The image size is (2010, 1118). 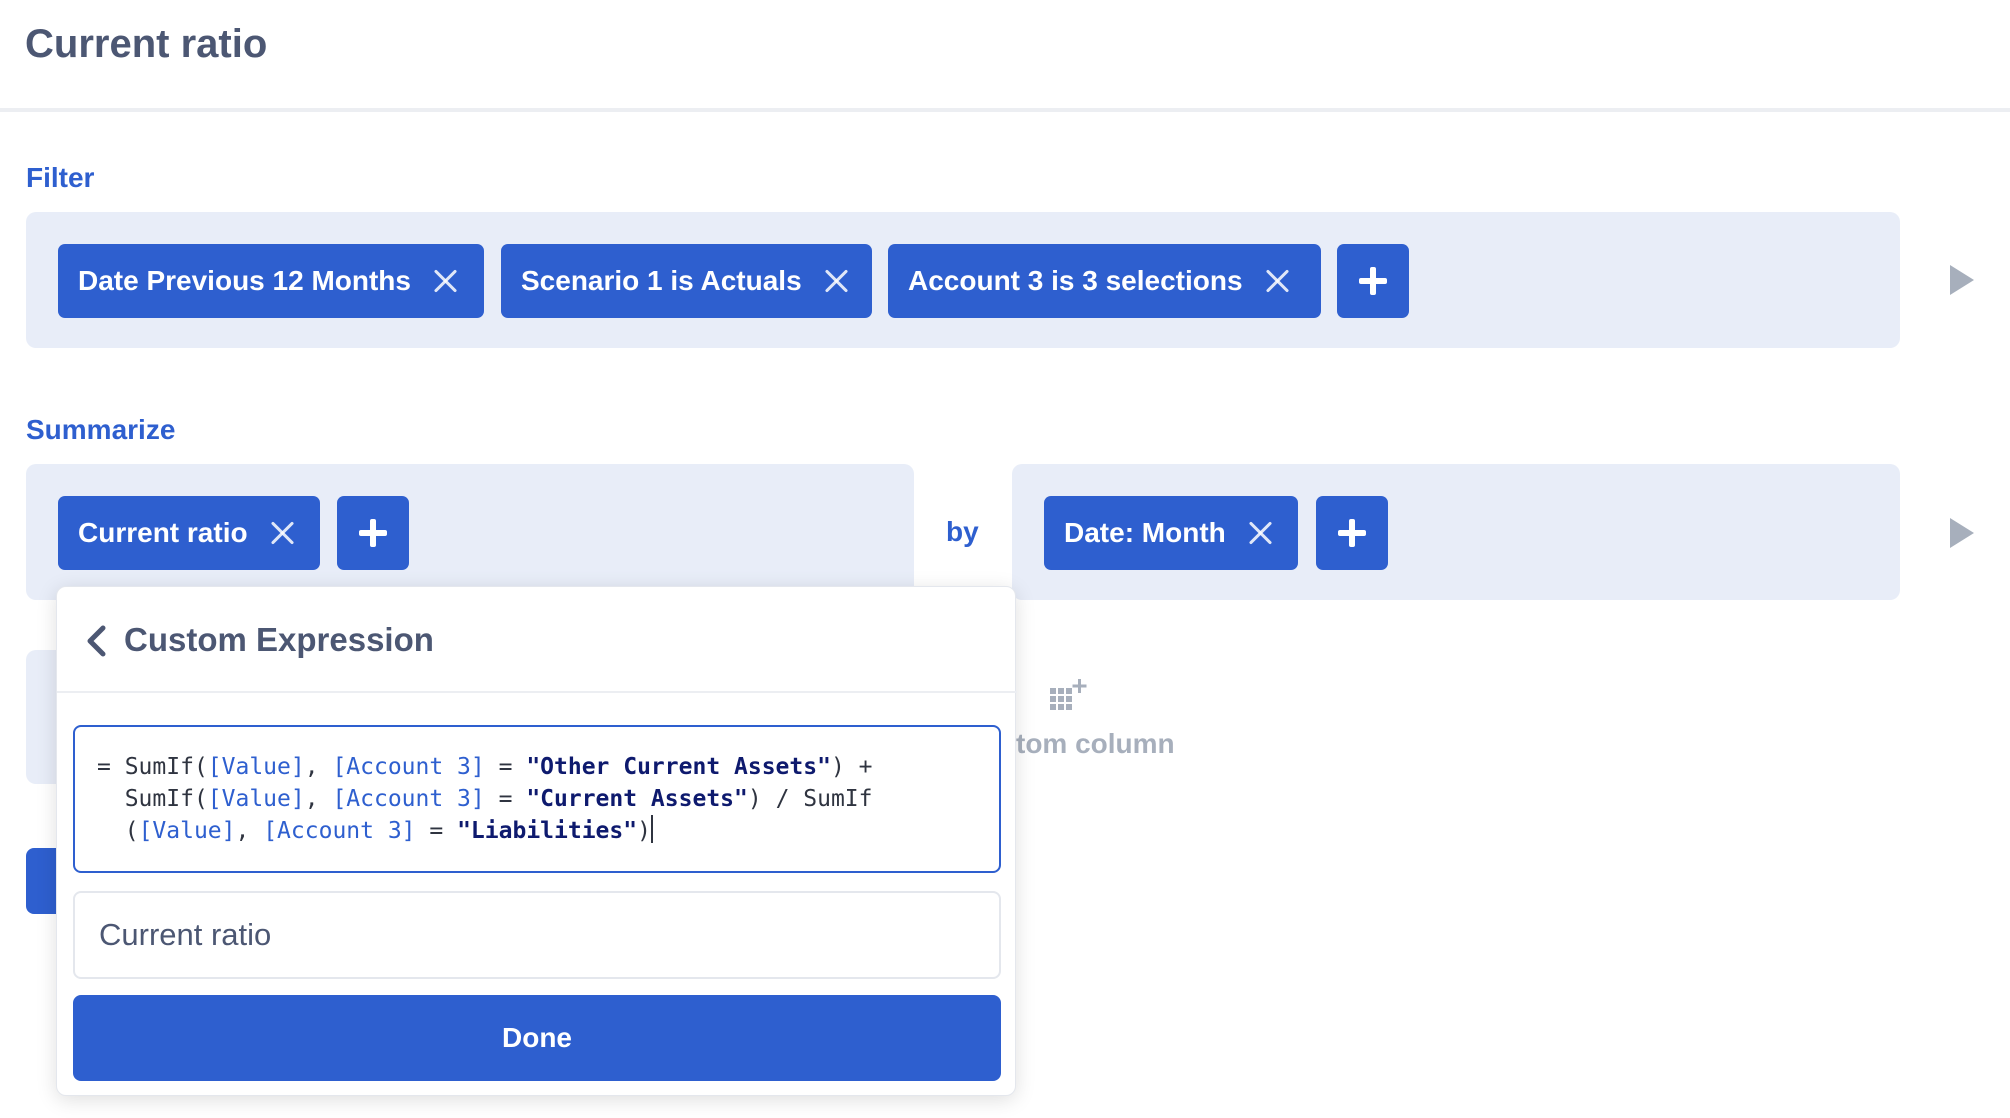 I want to click on popover-title: Custom Expression, so click(x=279, y=639).